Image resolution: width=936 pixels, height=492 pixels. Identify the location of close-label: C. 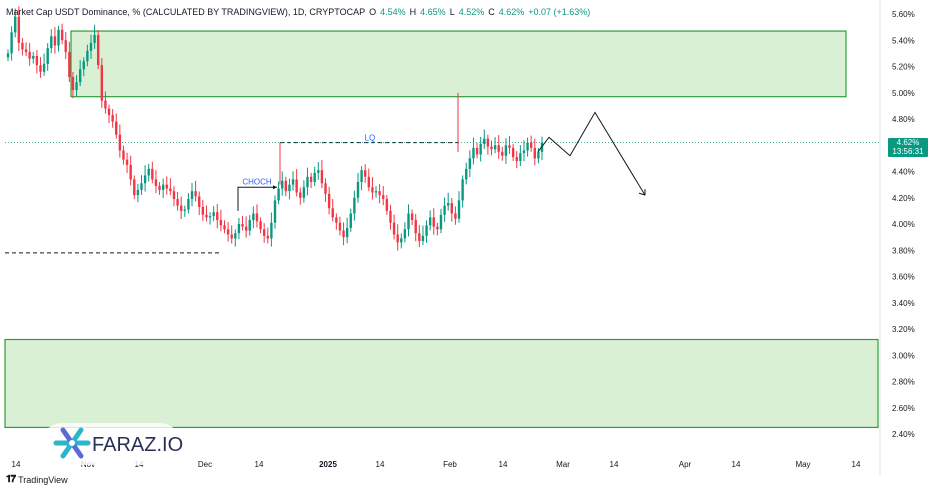
(491, 12).